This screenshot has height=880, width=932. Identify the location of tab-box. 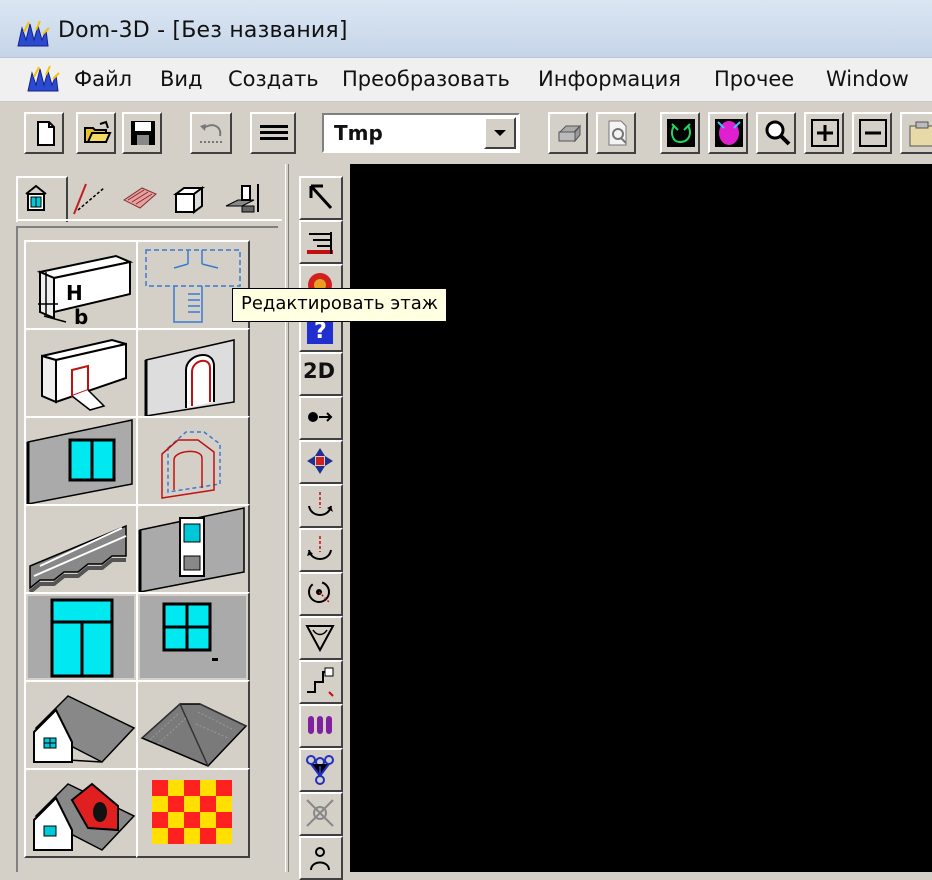
(194, 199).